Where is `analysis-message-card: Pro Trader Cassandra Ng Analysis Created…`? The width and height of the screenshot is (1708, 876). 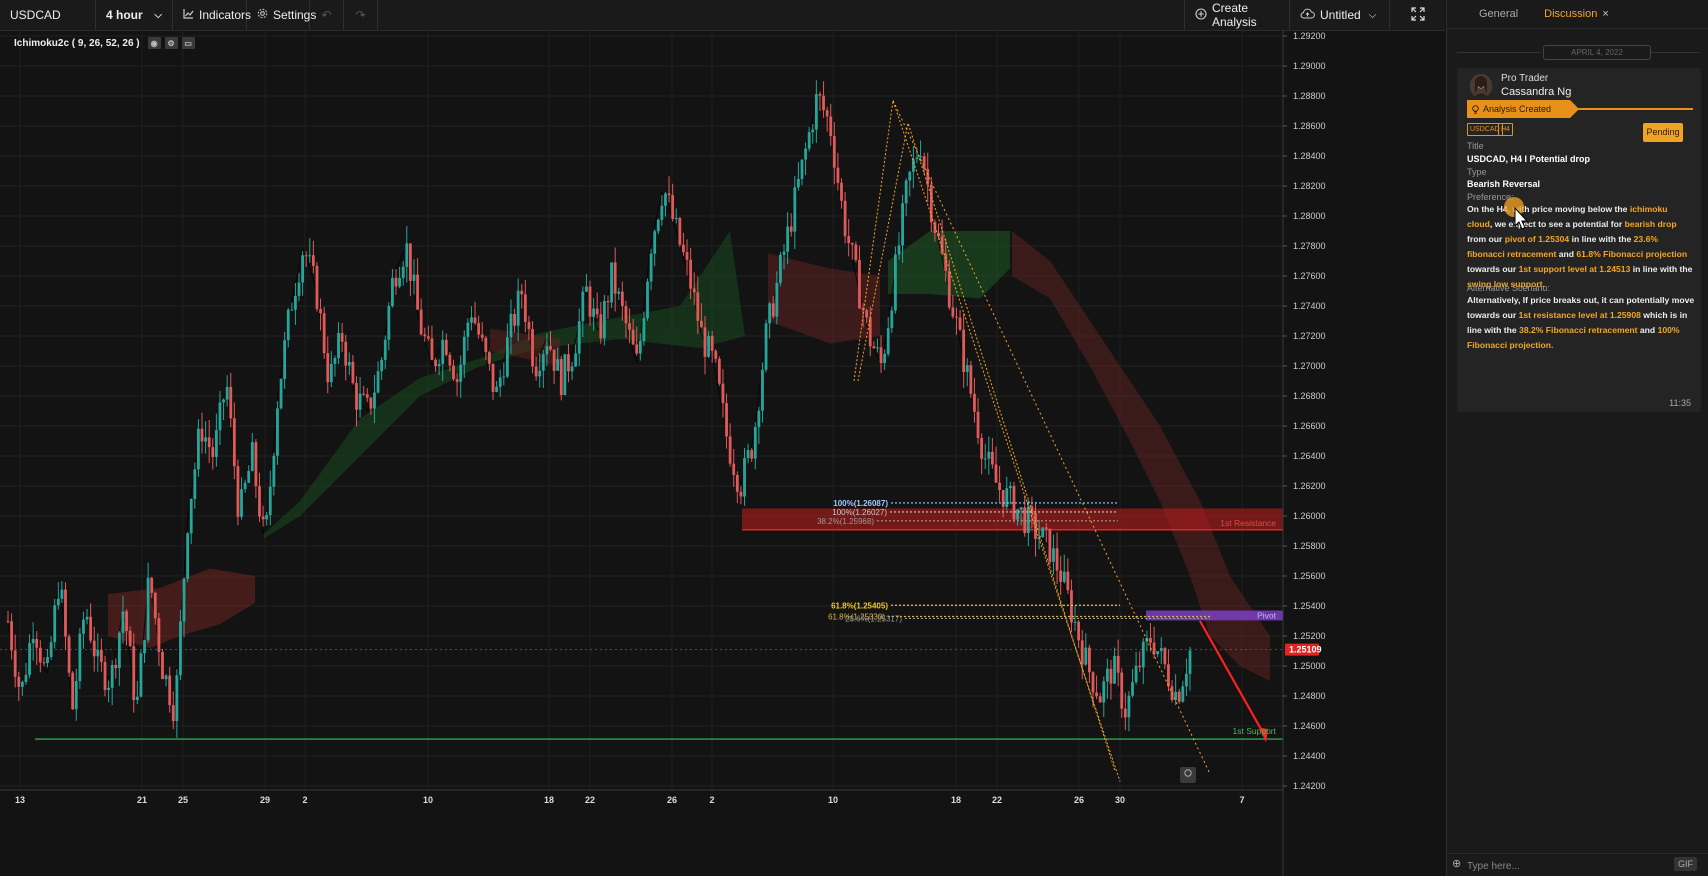 analysis-message-card: Pro Trader Cassandra Ng Analysis Created… is located at coordinates (1579, 240).